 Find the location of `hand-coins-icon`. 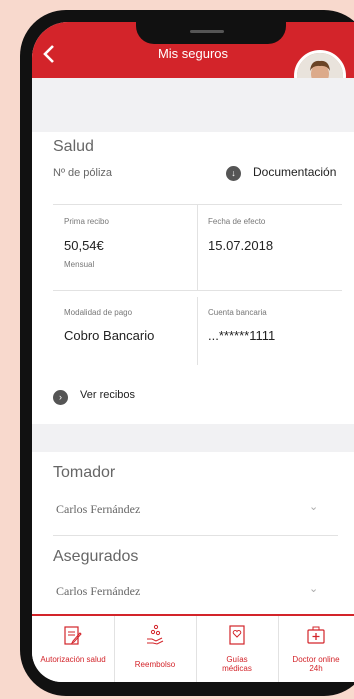

hand-coins-icon is located at coordinates (155, 634).